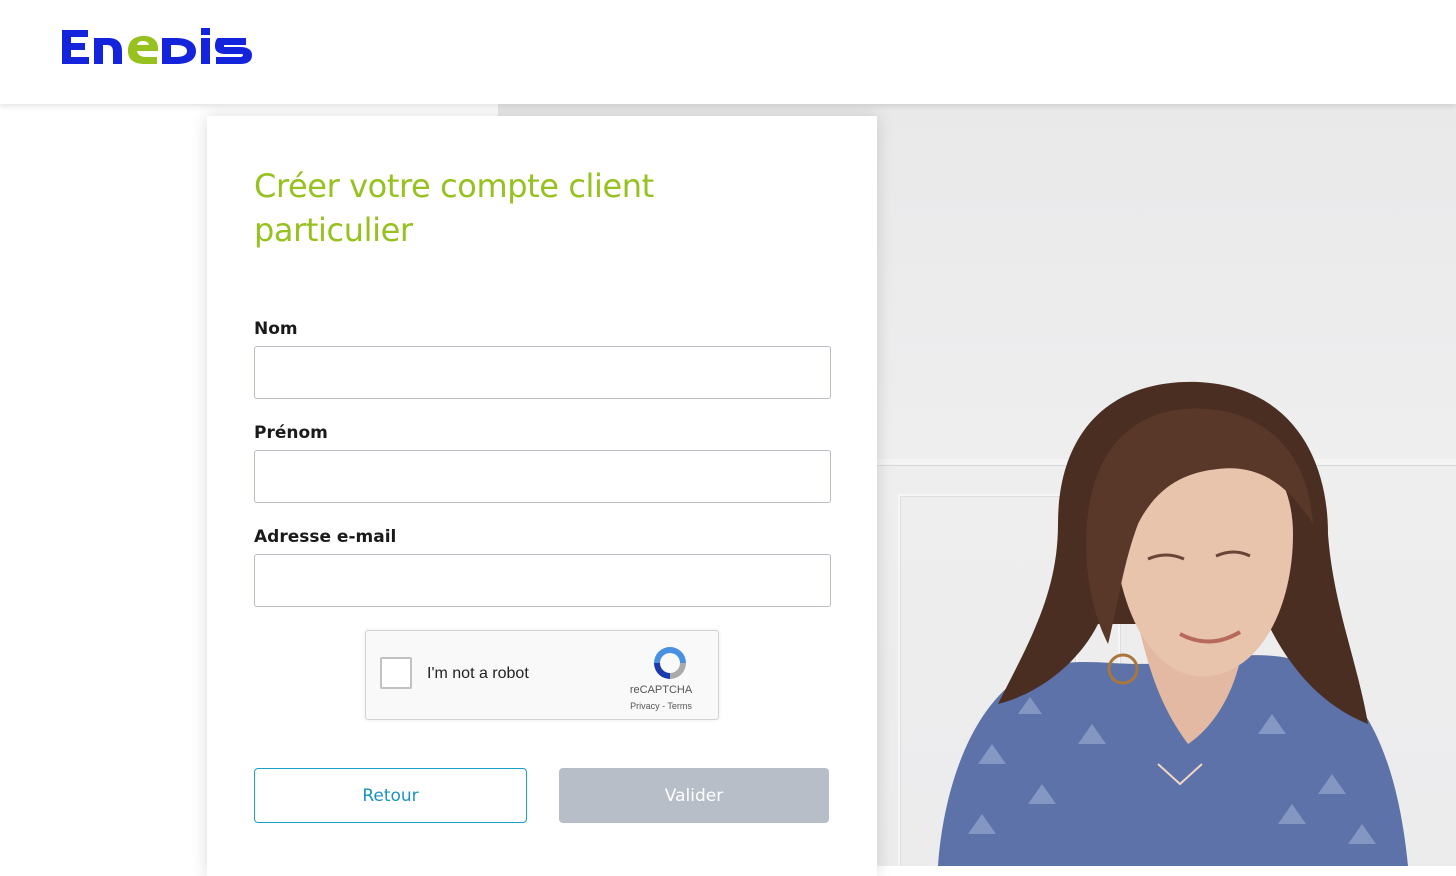 The height and width of the screenshot is (876, 1456). What do you see at coordinates (158, 47) in the screenshot?
I see `enedis-logo` at bounding box center [158, 47].